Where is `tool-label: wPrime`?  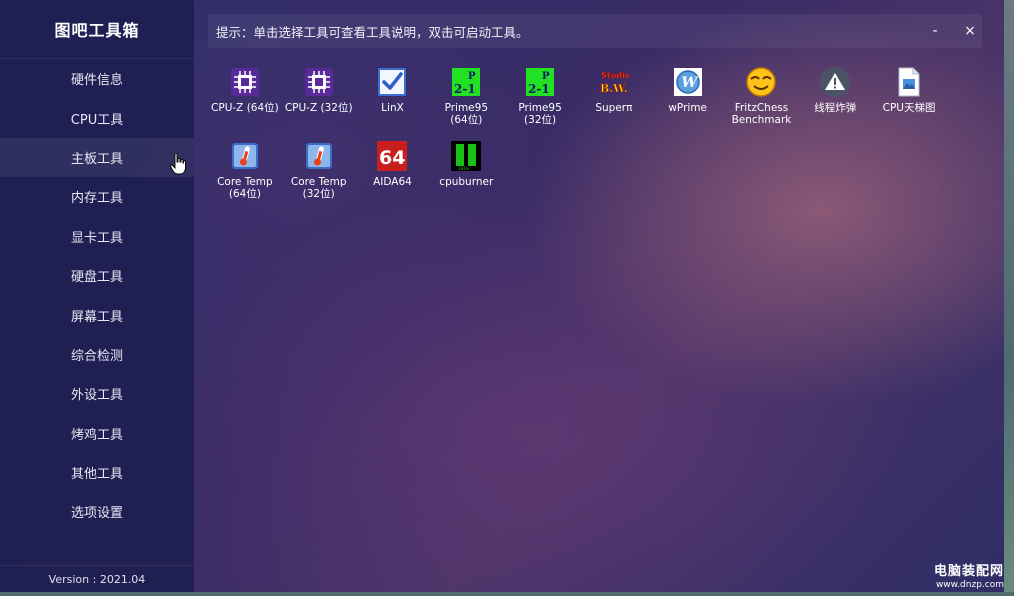
tool-label: wPrime is located at coordinates (688, 108).